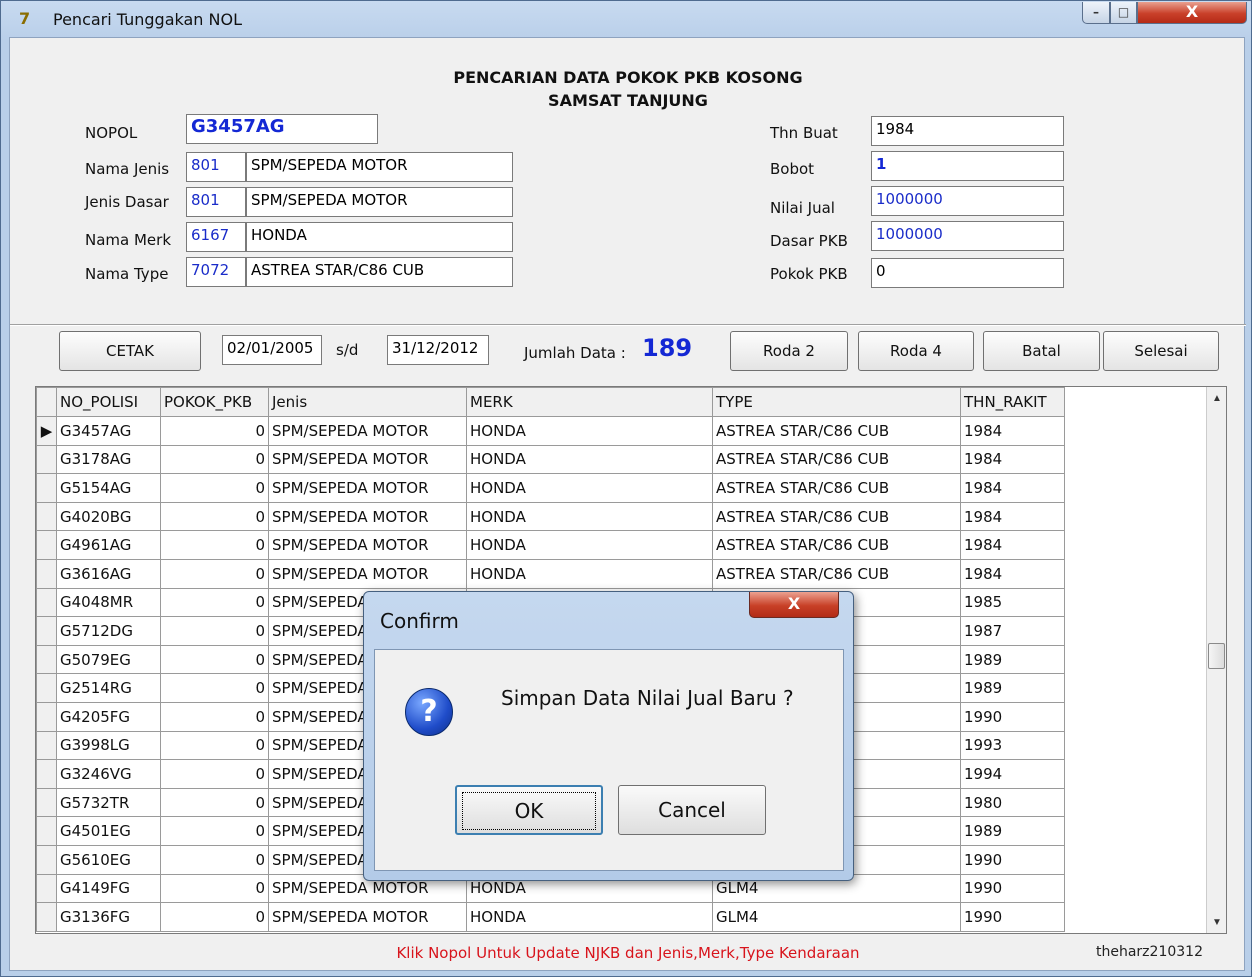 This screenshot has height=977, width=1252. What do you see at coordinates (379, 202) in the screenshot?
I see `jenis-dasar-input: SPM/SEPEDA MOTOR` at bounding box center [379, 202].